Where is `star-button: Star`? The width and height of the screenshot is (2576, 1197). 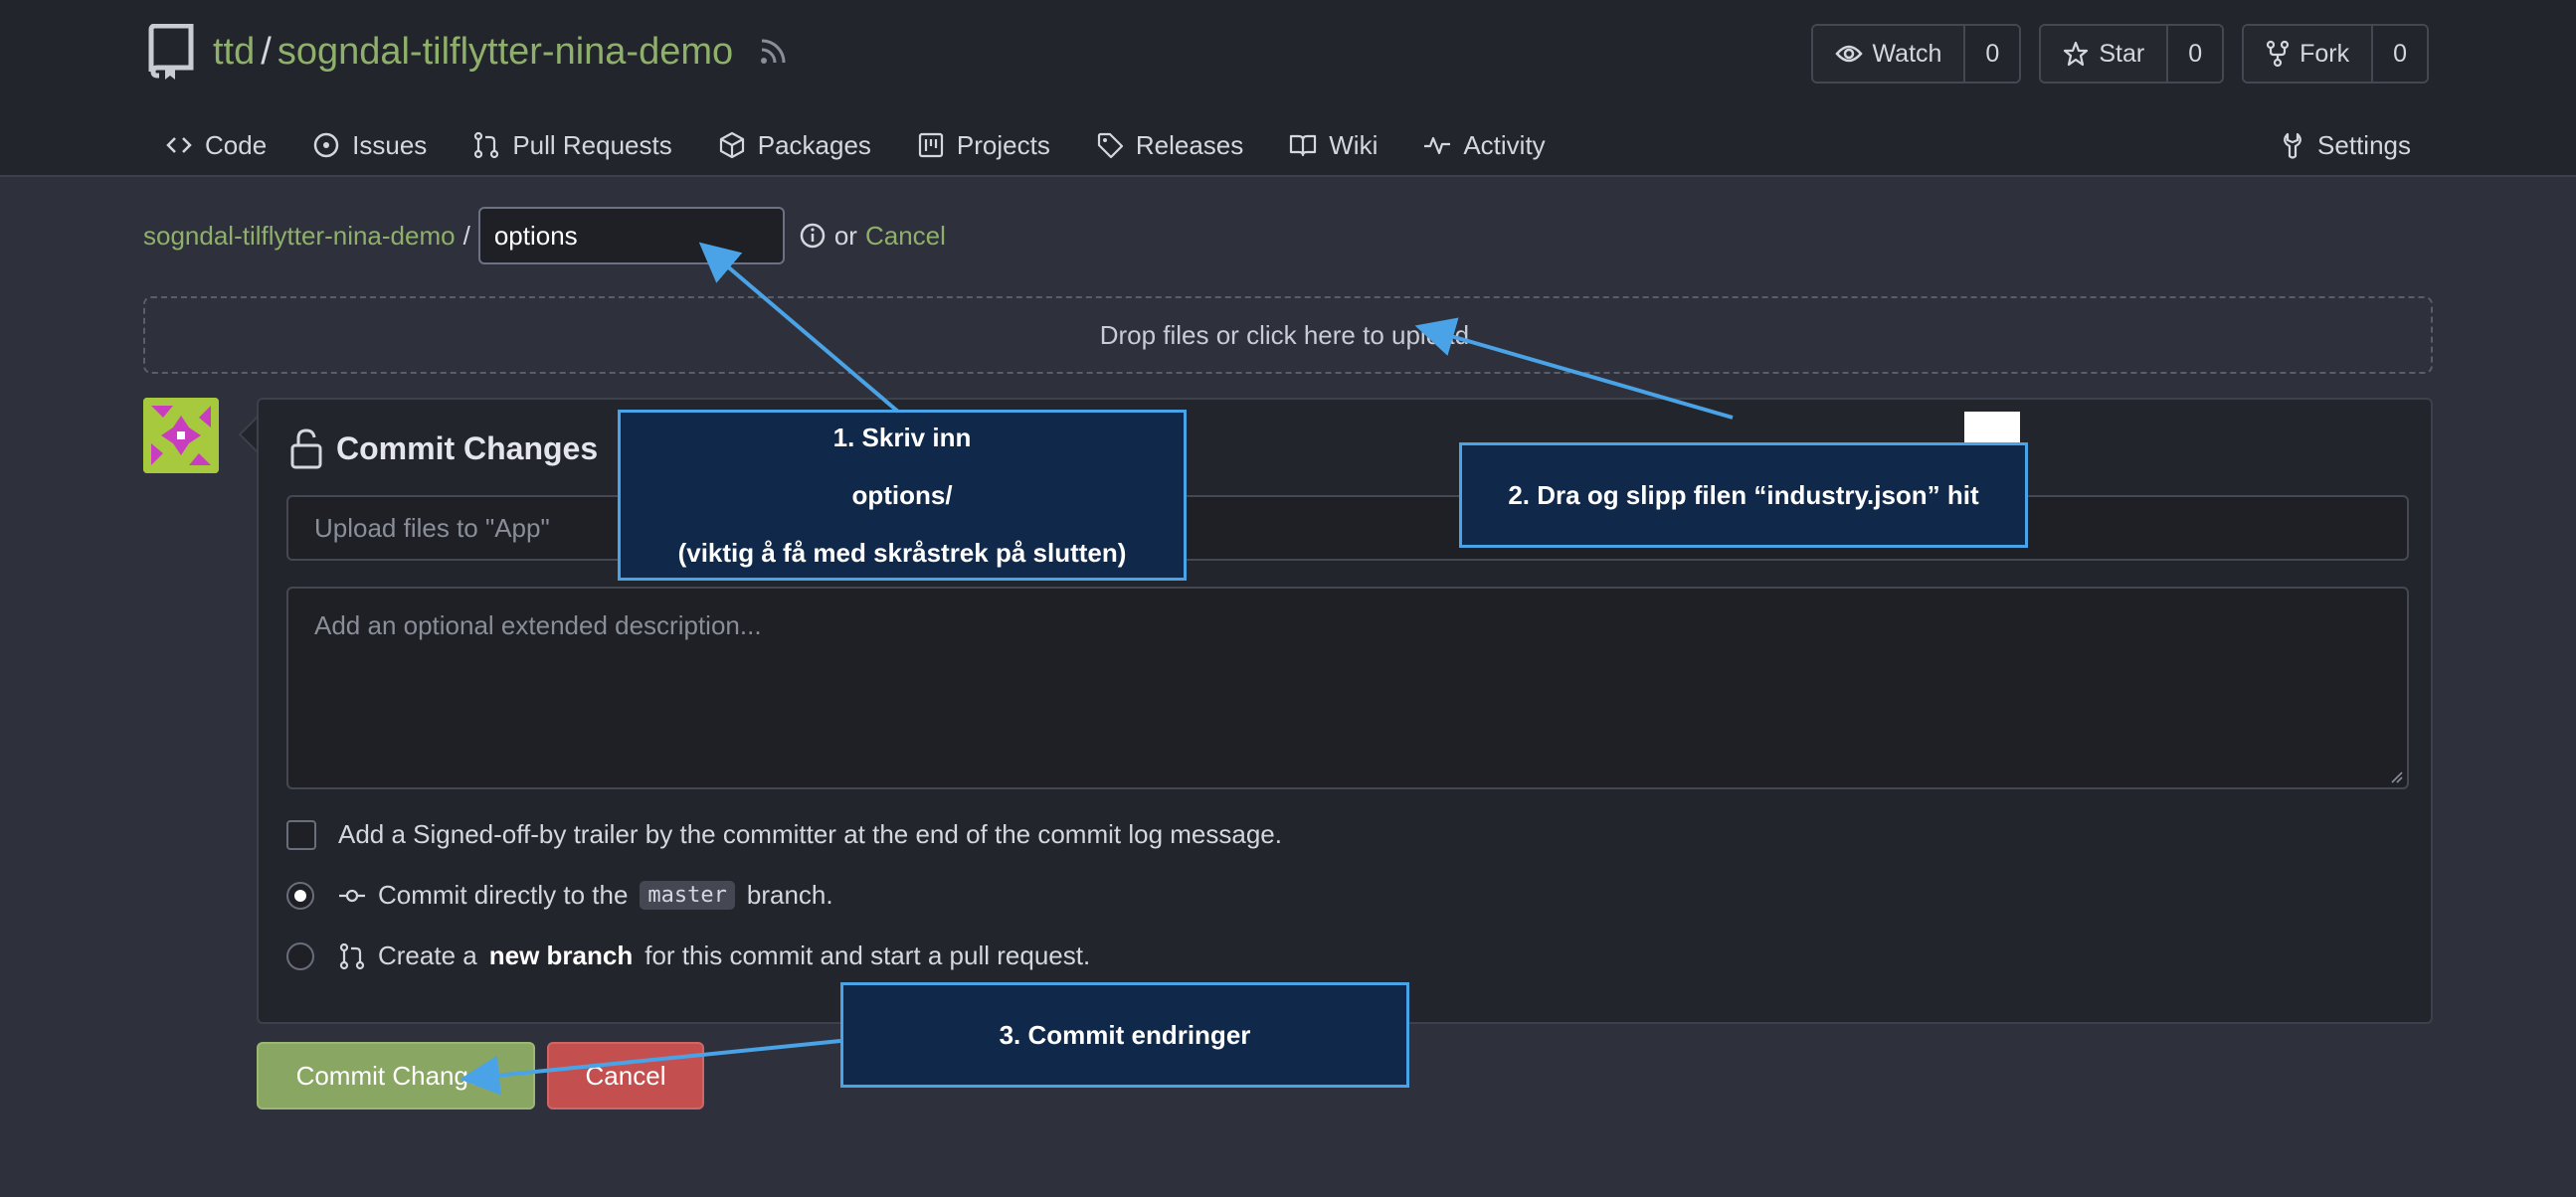
star-button: Star is located at coordinates (2104, 54).